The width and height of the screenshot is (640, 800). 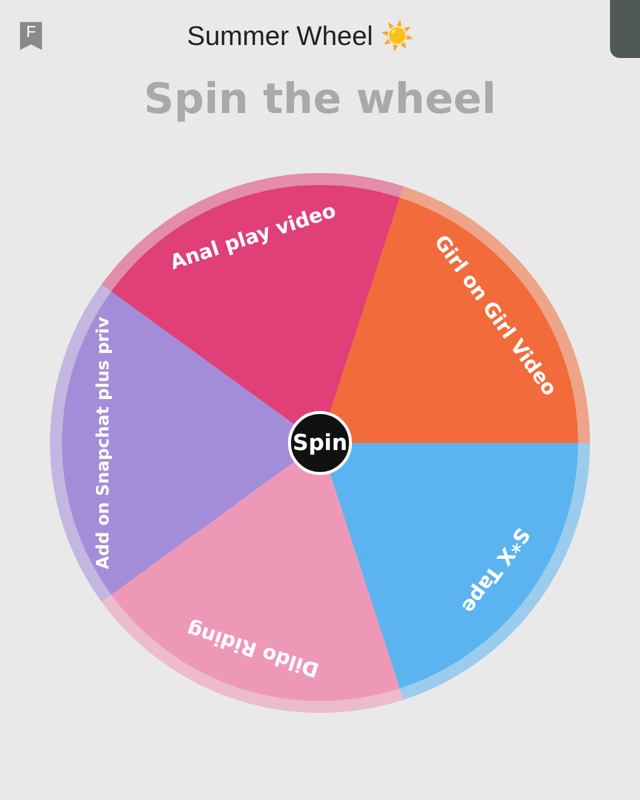 What do you see at coordinates (104, 443) in the screenshot?
I see `segment-label: Add on Snapchat plus priv` at bounding box center [104, 443].